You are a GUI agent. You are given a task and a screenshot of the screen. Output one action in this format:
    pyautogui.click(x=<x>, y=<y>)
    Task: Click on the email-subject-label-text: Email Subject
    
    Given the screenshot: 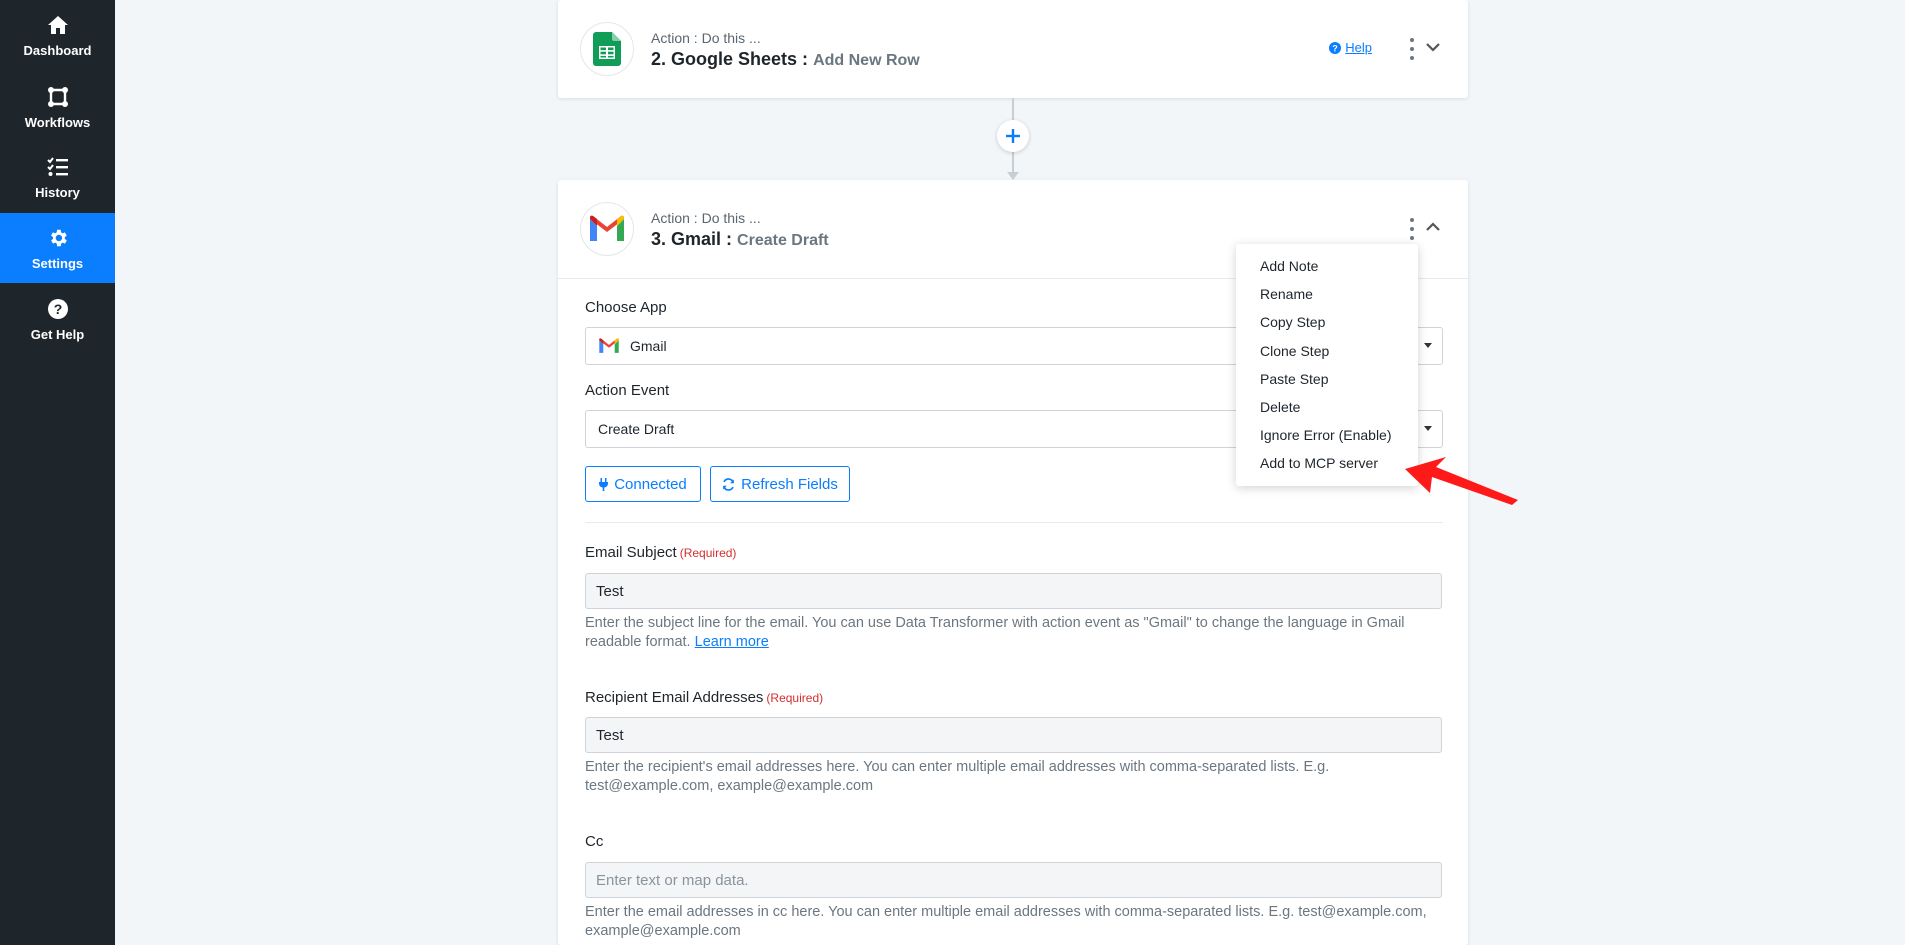 What is the action you would take?
    pyautogui.click(x=631, y=552)
    